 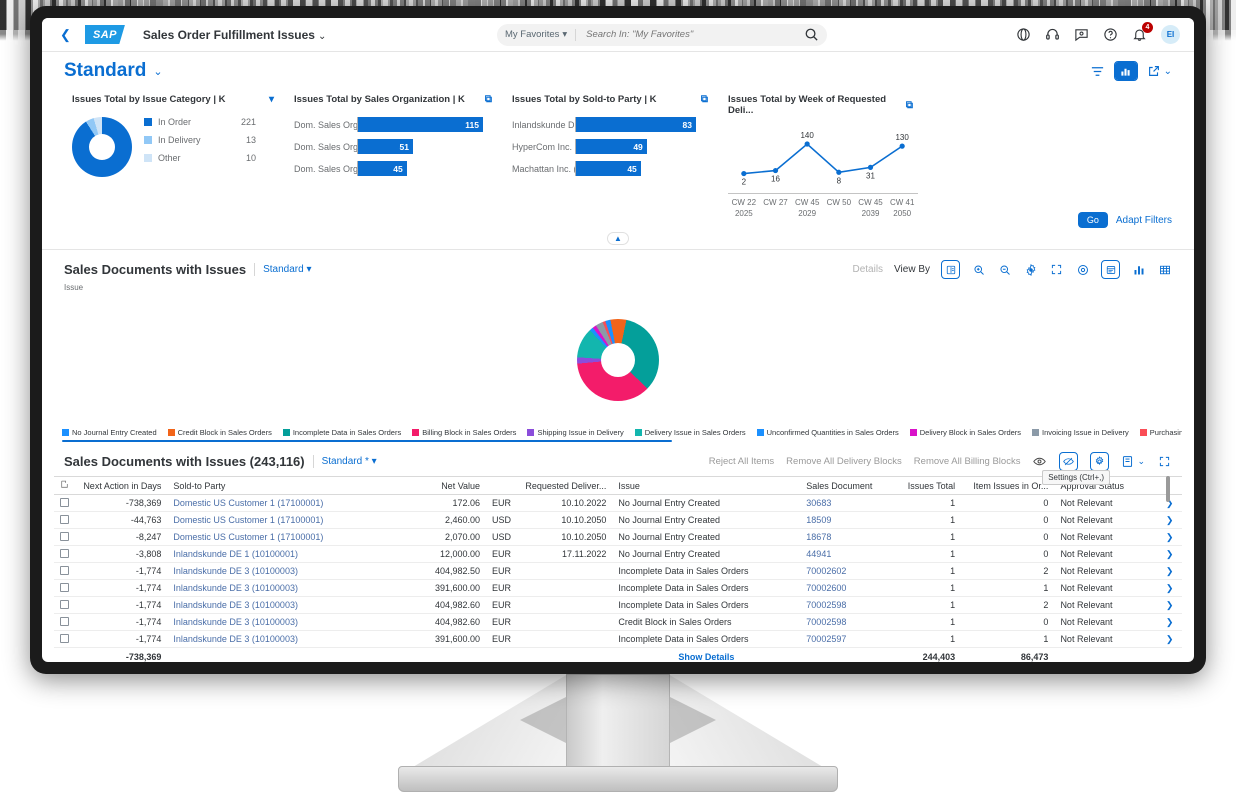 What do you see at coordinates (65, 35) in the screenshot?
I see `back-icon: ❮` at bounding box center [65, 35].